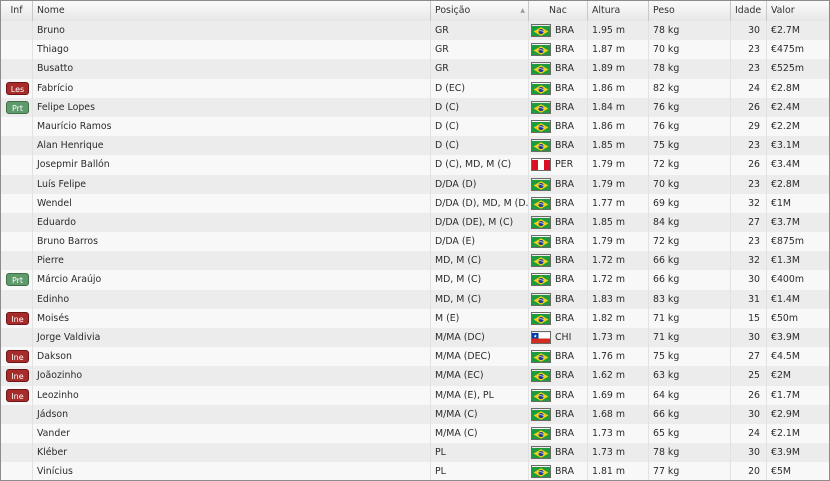 The height and width of the screenshot is (481, 830). What do you see at coordinates (232, 376) in the screenshot?
I see `player-name: Joãozinho` at bounding box center [232, 376].